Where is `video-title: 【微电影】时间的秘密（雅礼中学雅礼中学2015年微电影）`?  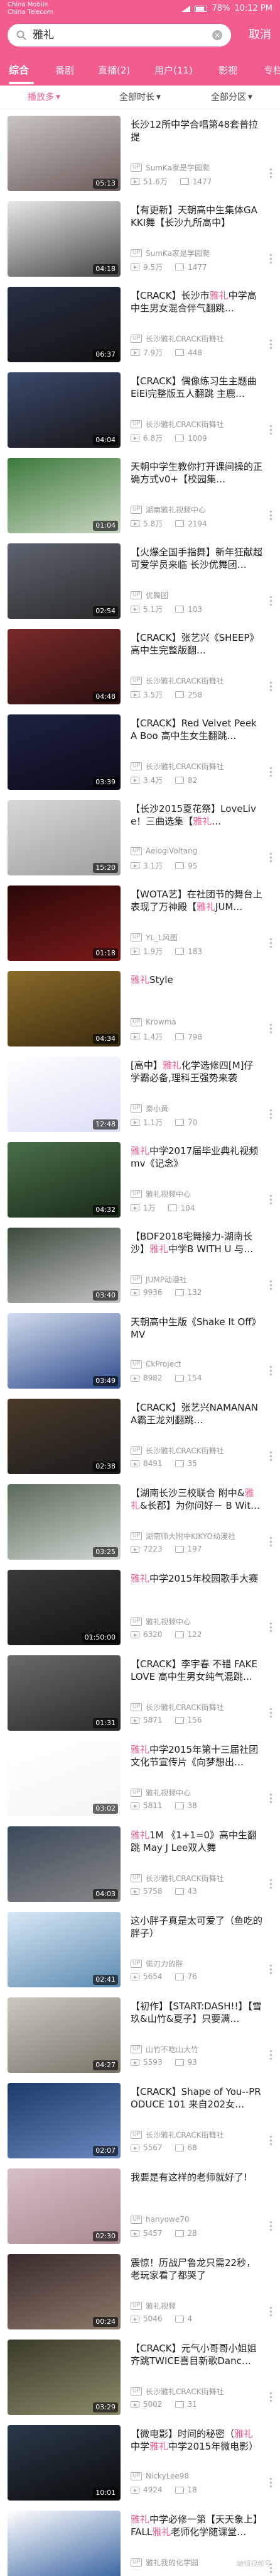
video-title: 【微电影】时间的秘密（雅礼中学雅礼中学2015年微电影） is located at coordinates (196, 2440).